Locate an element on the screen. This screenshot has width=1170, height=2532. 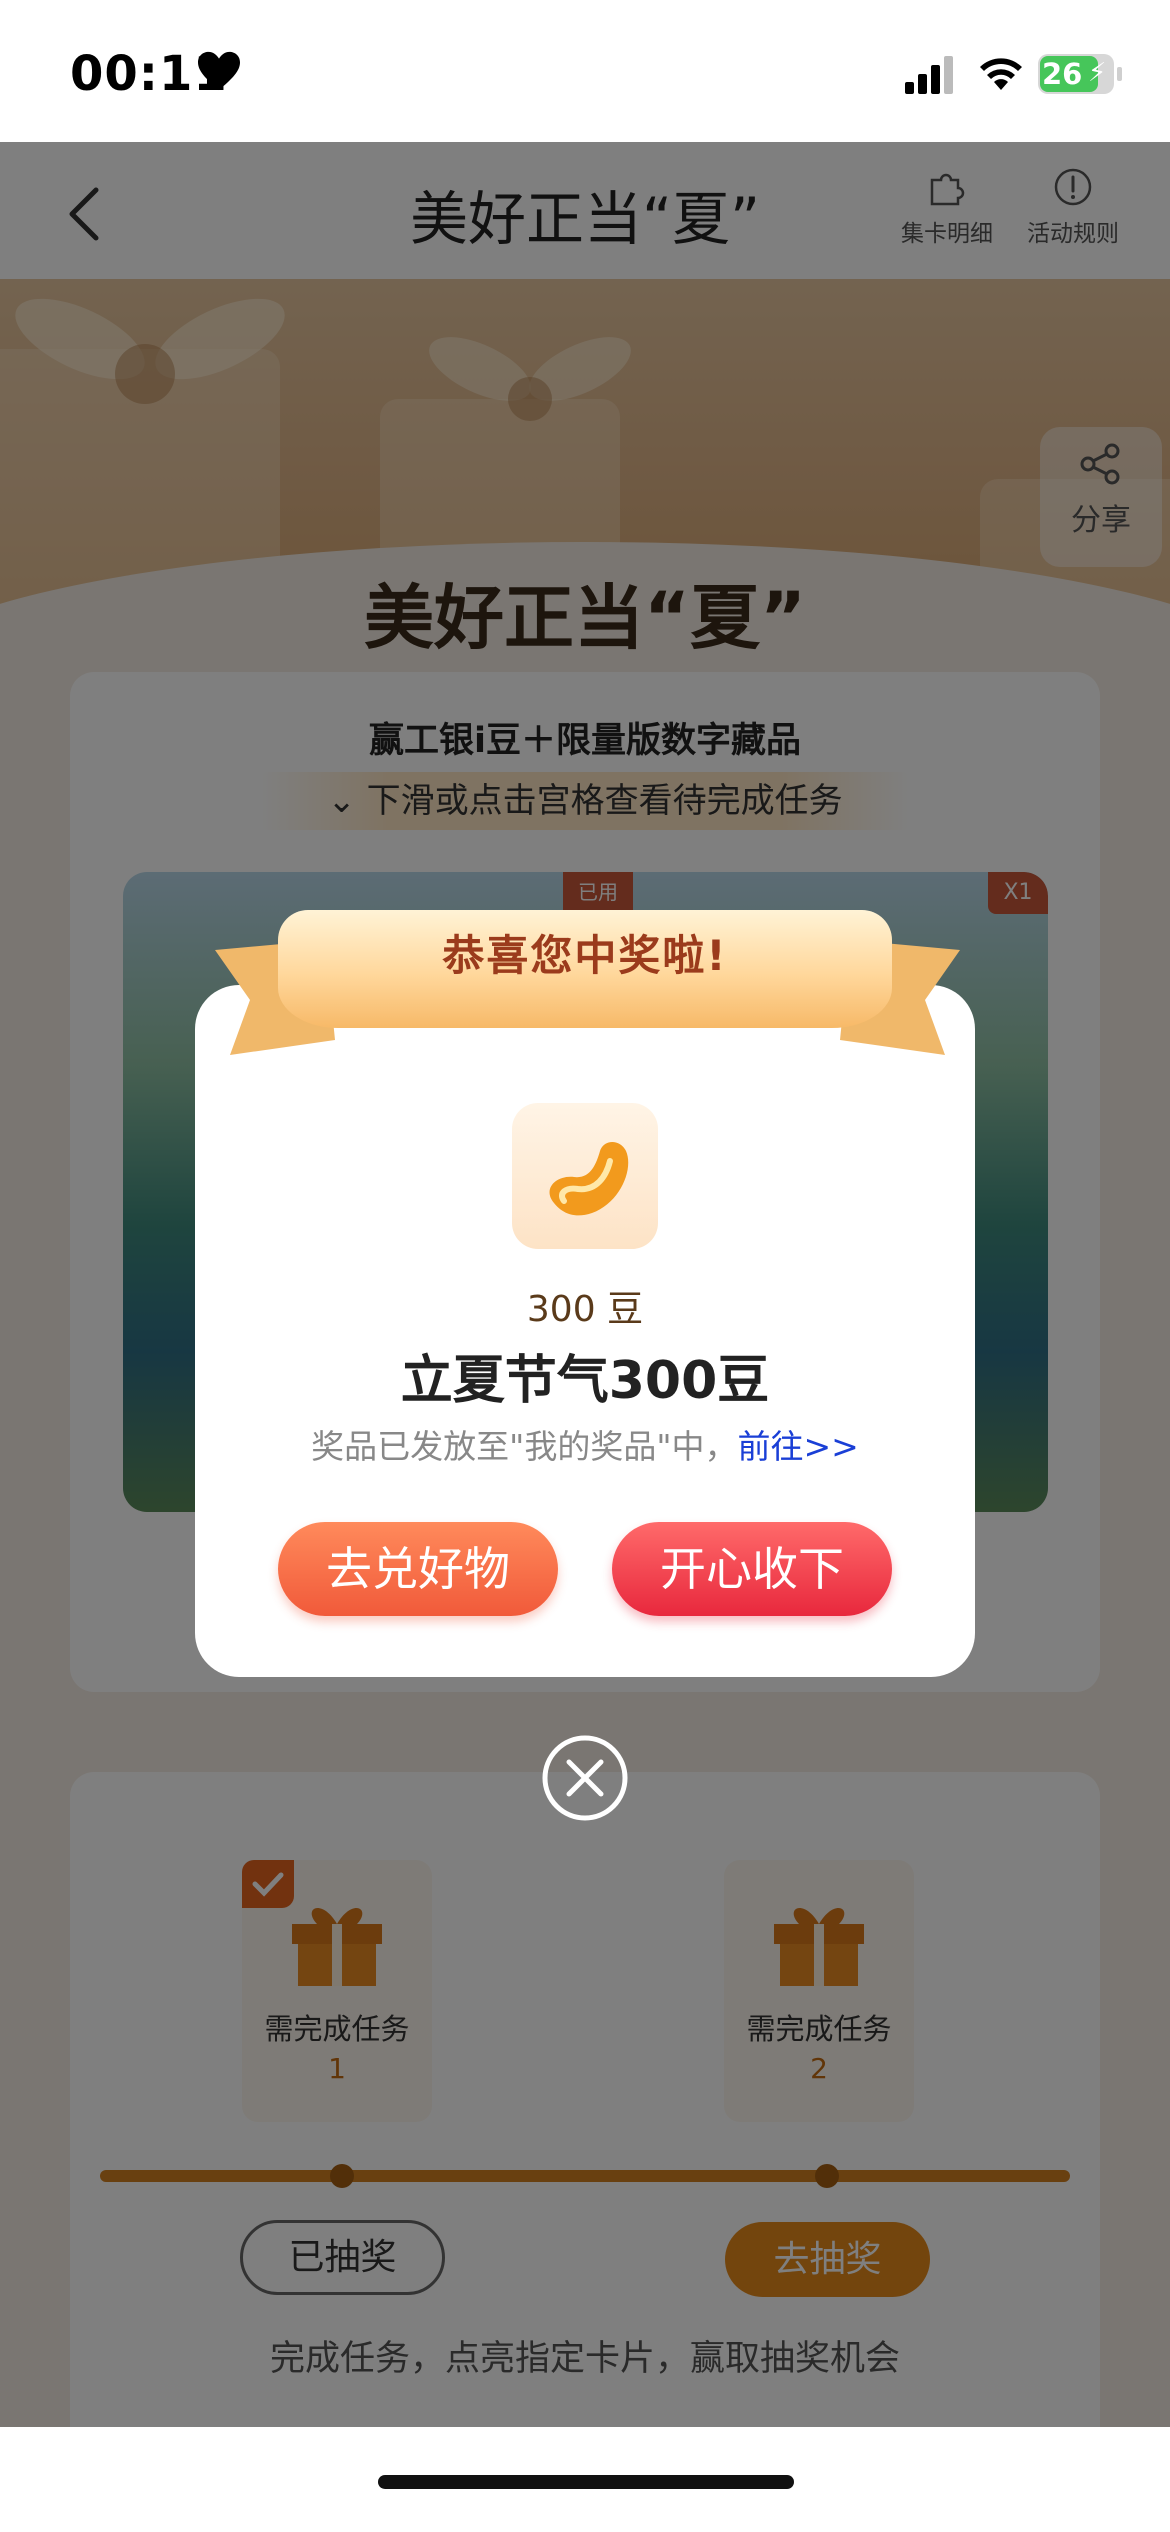
home-indicator is located at coordinates (586, 2482).